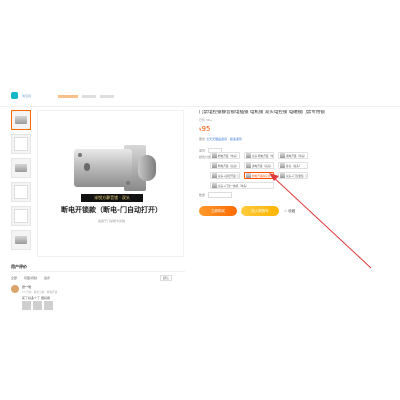  Describe the element at coordinates (269, 139) in the screenshot. I see `service-line: 服务 七天无理由退货 · 极速退款` at that location.